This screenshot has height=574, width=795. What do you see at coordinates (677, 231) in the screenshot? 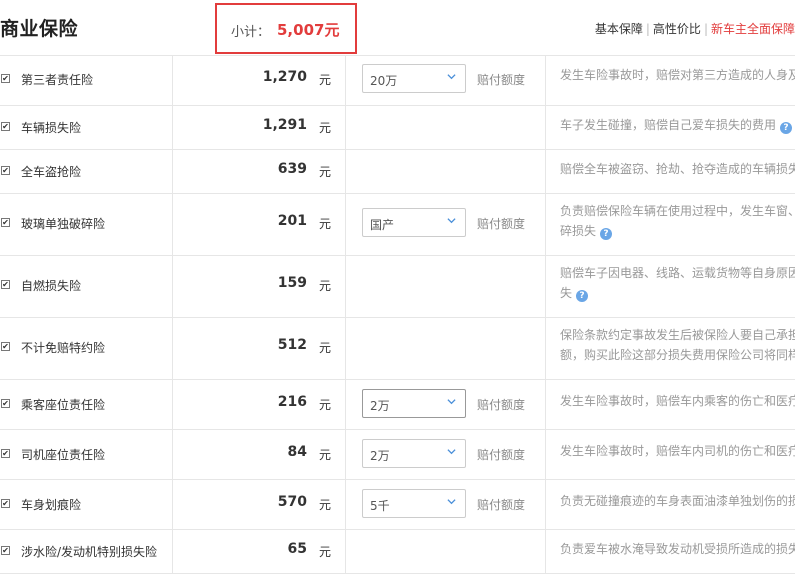
I see `coverage-description: 碎损失?` at bounding box center [677, 231].